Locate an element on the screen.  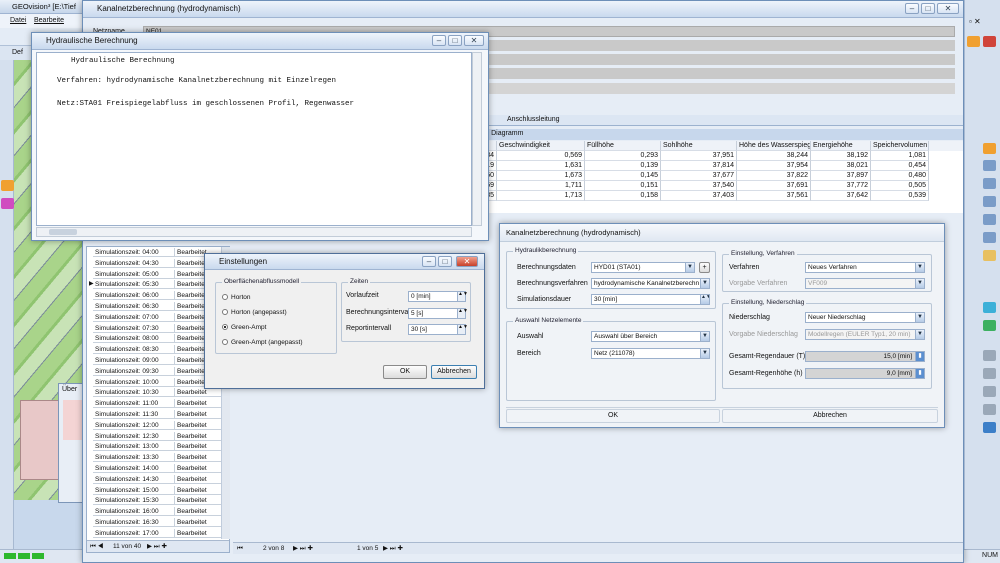
vorlaufzeit-spin-icon: ▲▼ is located at coordinates (462, 296).